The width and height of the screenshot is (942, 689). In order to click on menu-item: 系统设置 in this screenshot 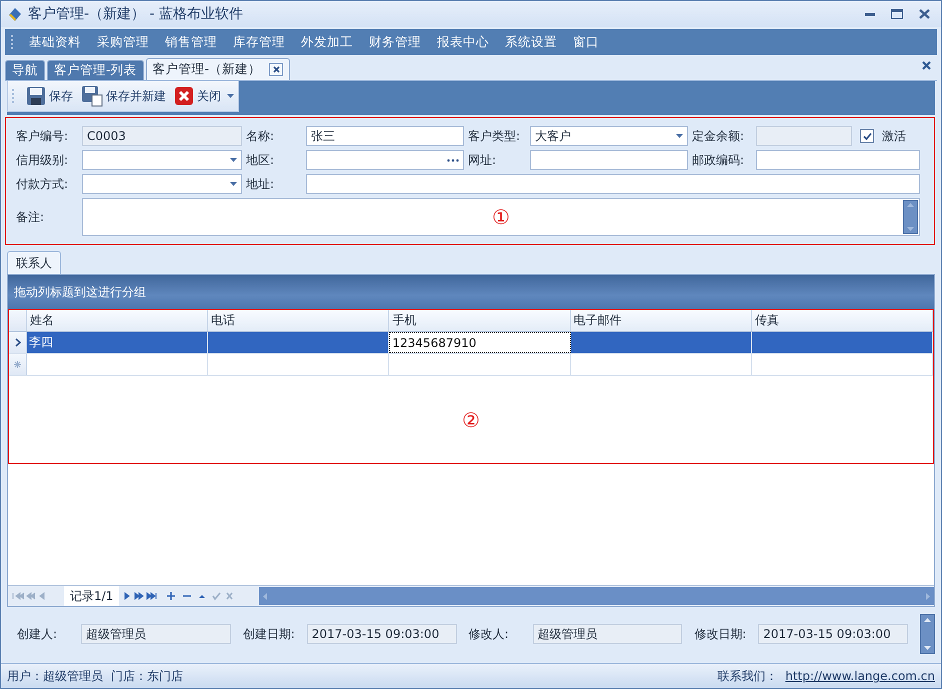, I will do `click(531, 42)`.